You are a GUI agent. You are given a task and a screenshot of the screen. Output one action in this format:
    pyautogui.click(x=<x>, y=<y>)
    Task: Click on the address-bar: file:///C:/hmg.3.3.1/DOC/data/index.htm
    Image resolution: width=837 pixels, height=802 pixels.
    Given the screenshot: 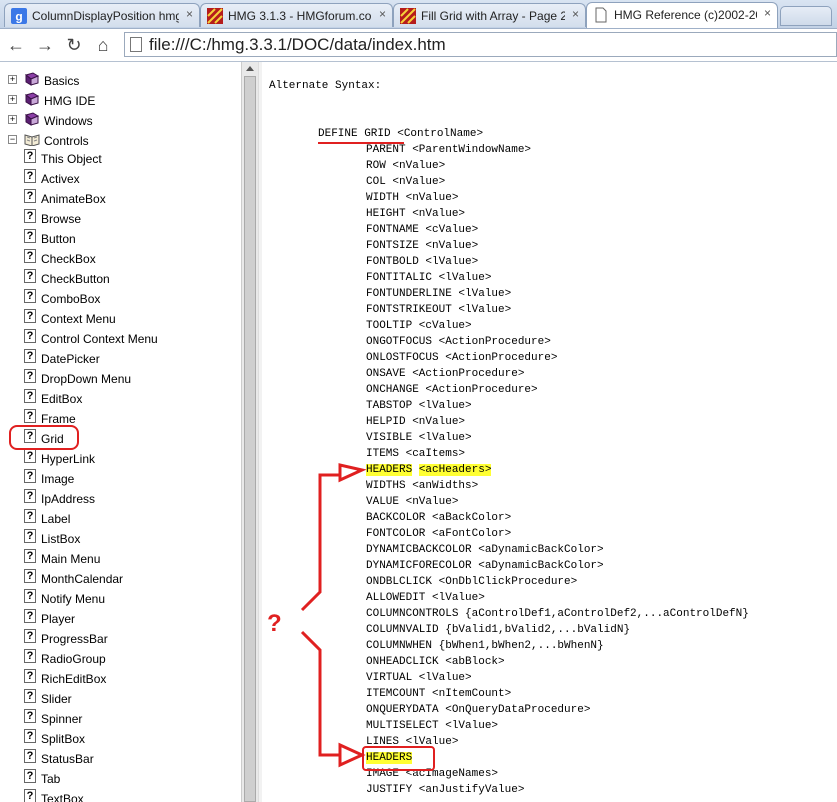 What is the action you would take?
    pyautogui.click(x=480, y=44)
    